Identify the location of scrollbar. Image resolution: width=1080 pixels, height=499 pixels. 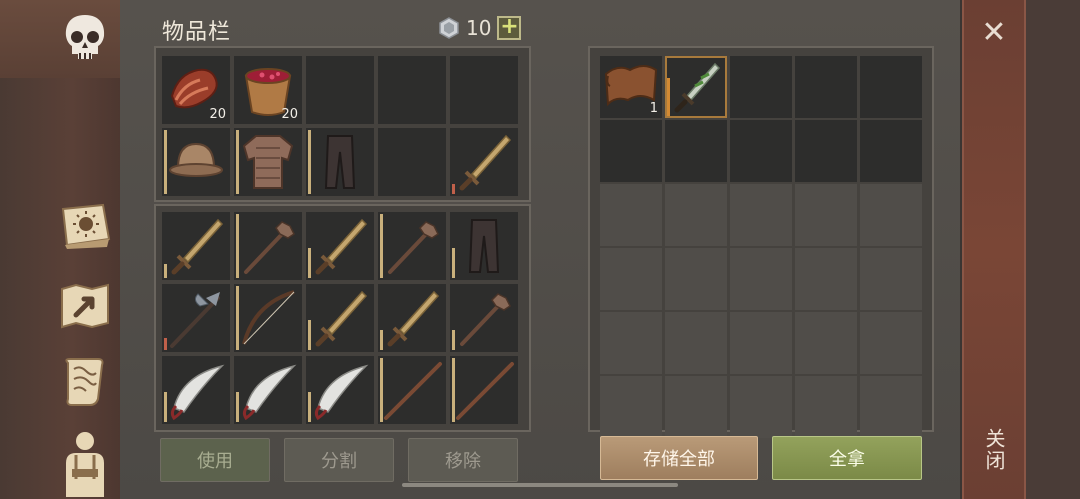
(540, 485).